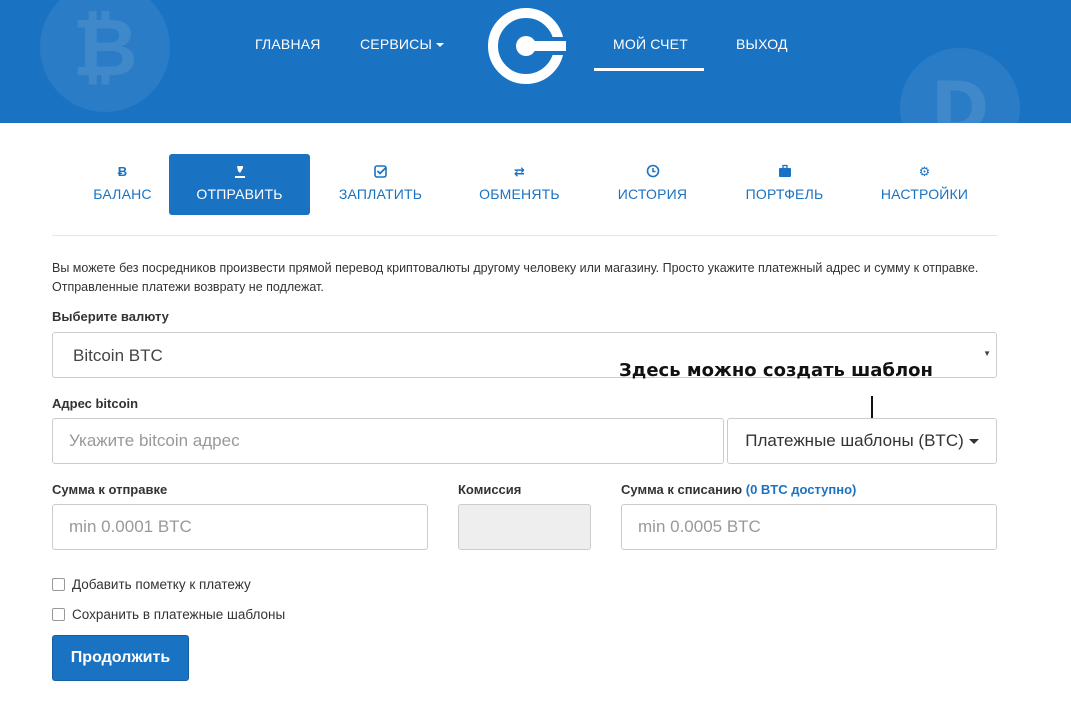 This screenshot has width=1071, height=706. Describe the element at coordinates (396, 44) in the screenshot. I see `nav-services-label: СЕРВИСЫ` at that location.